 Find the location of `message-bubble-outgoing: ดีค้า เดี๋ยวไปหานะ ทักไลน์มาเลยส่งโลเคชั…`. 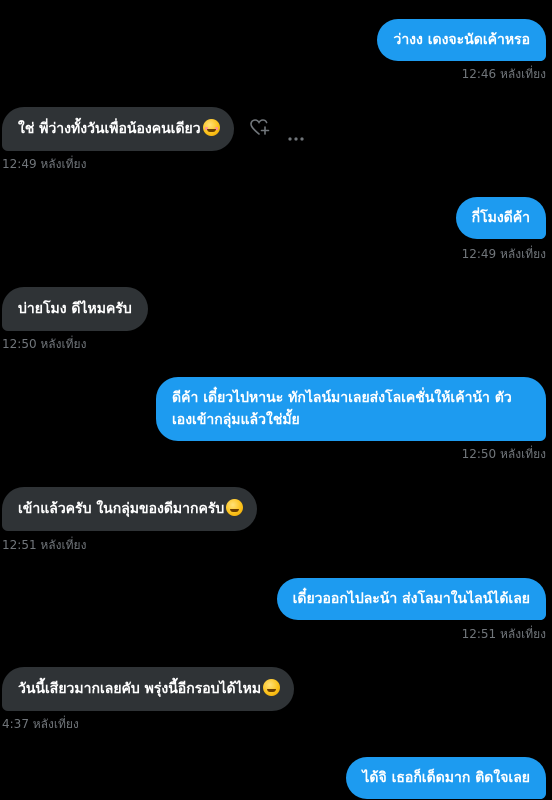

message-bubble-outgoing: ดีค้า เดี๋ยวไปหานะ ทักไลน์มาเลยส่งโลเคชั… is located at coordinates (351, 409).